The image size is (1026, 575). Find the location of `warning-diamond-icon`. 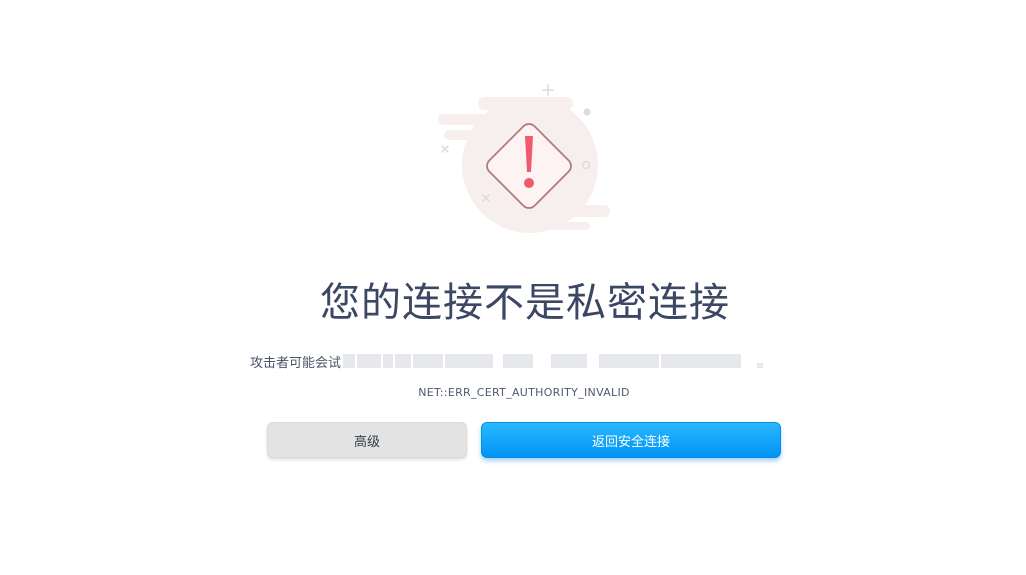

warning-diamond-icon is located at coordinates (524, 158).